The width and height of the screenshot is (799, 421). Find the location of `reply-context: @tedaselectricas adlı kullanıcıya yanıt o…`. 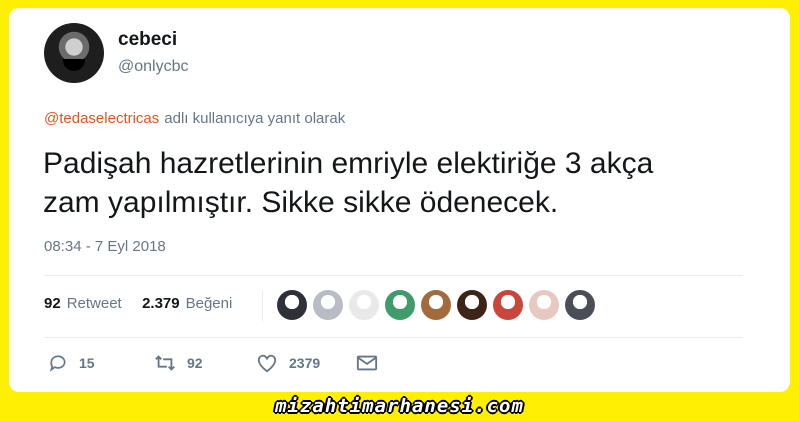

reply-context: @tedaselectricas adlı kullanıcıya yanıt o… is located at coordinates (194, 118).